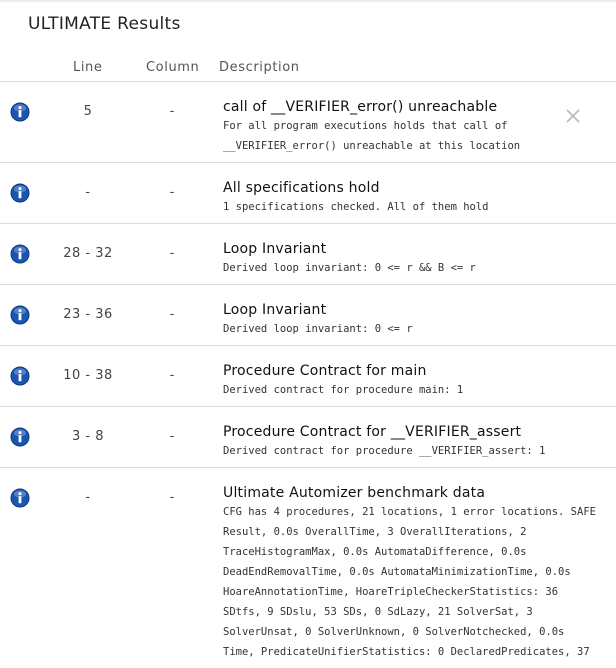 This screenshot has height=668, width=616. Describe the element at coordinates (259, 67) in the screenshot. I see `column-header-description: Description` at that location.